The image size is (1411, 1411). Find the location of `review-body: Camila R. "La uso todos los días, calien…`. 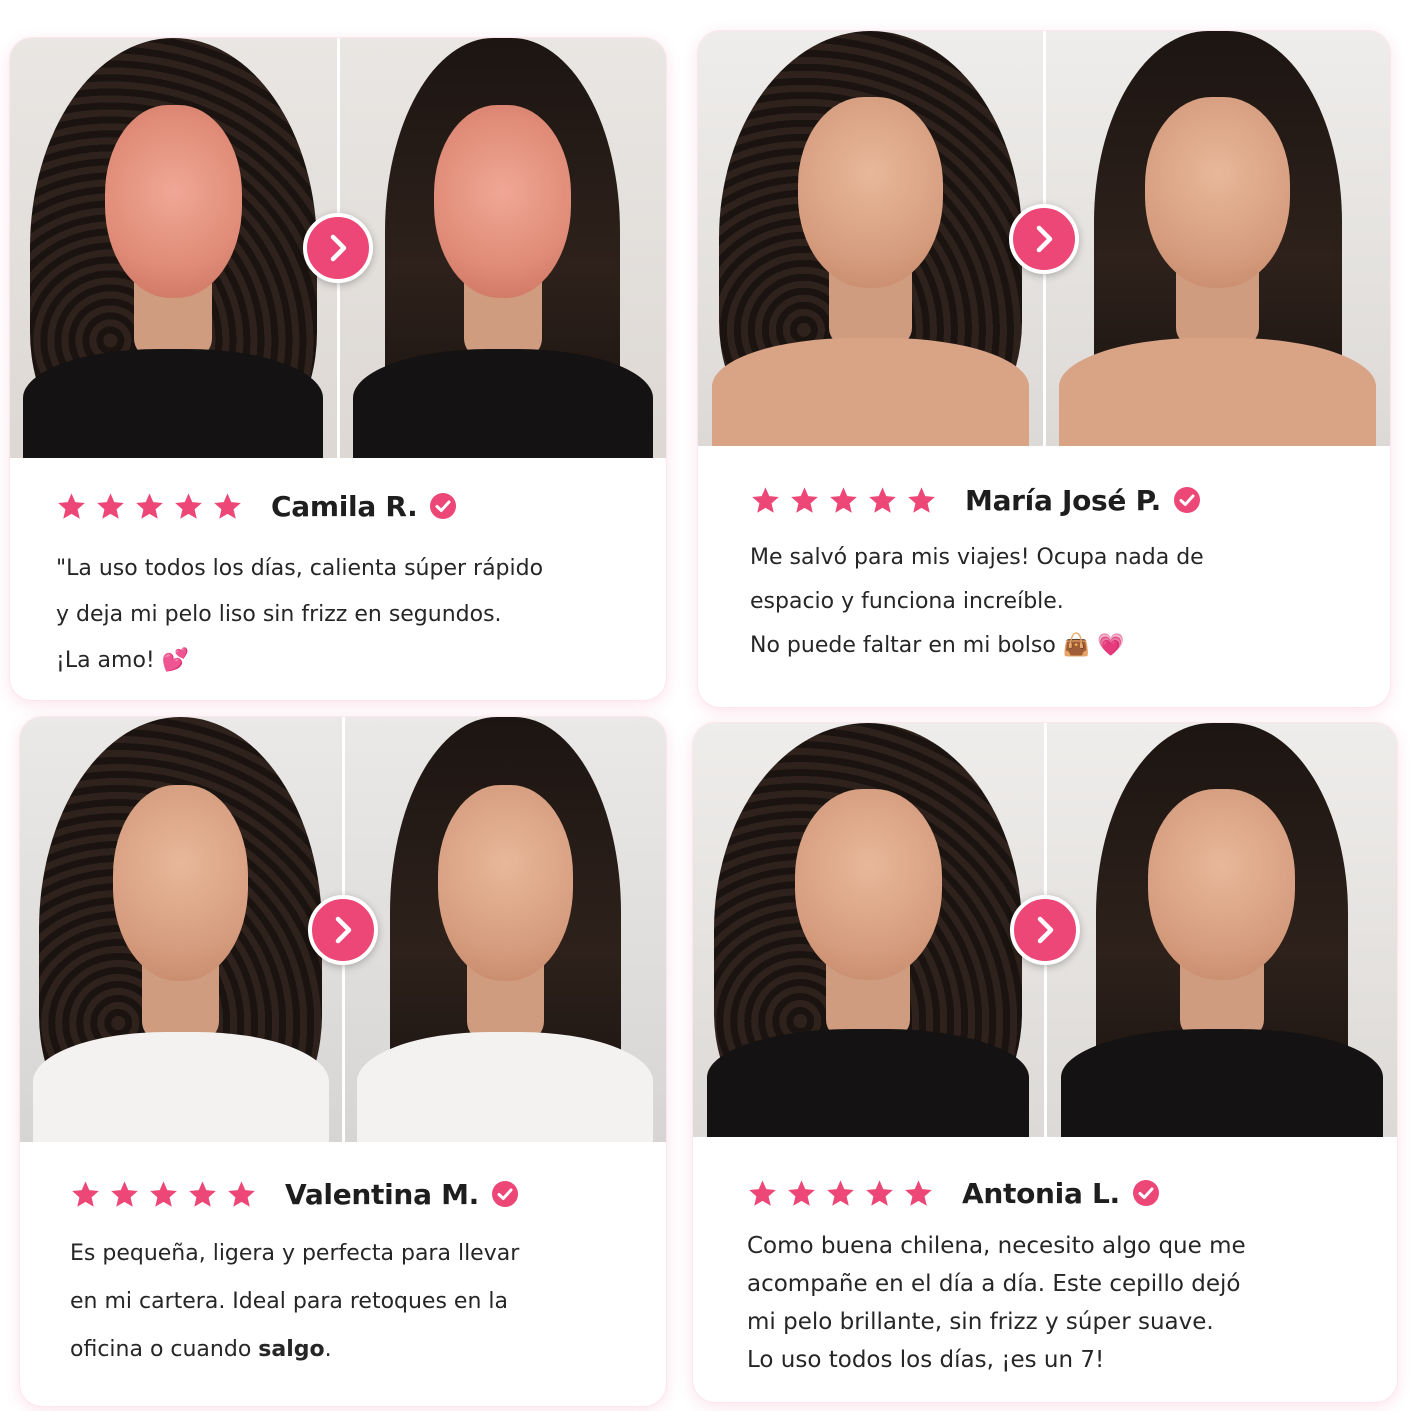

review-body: Camila R. "La uso todos los días, calien… is located at coordinates (338, 579).